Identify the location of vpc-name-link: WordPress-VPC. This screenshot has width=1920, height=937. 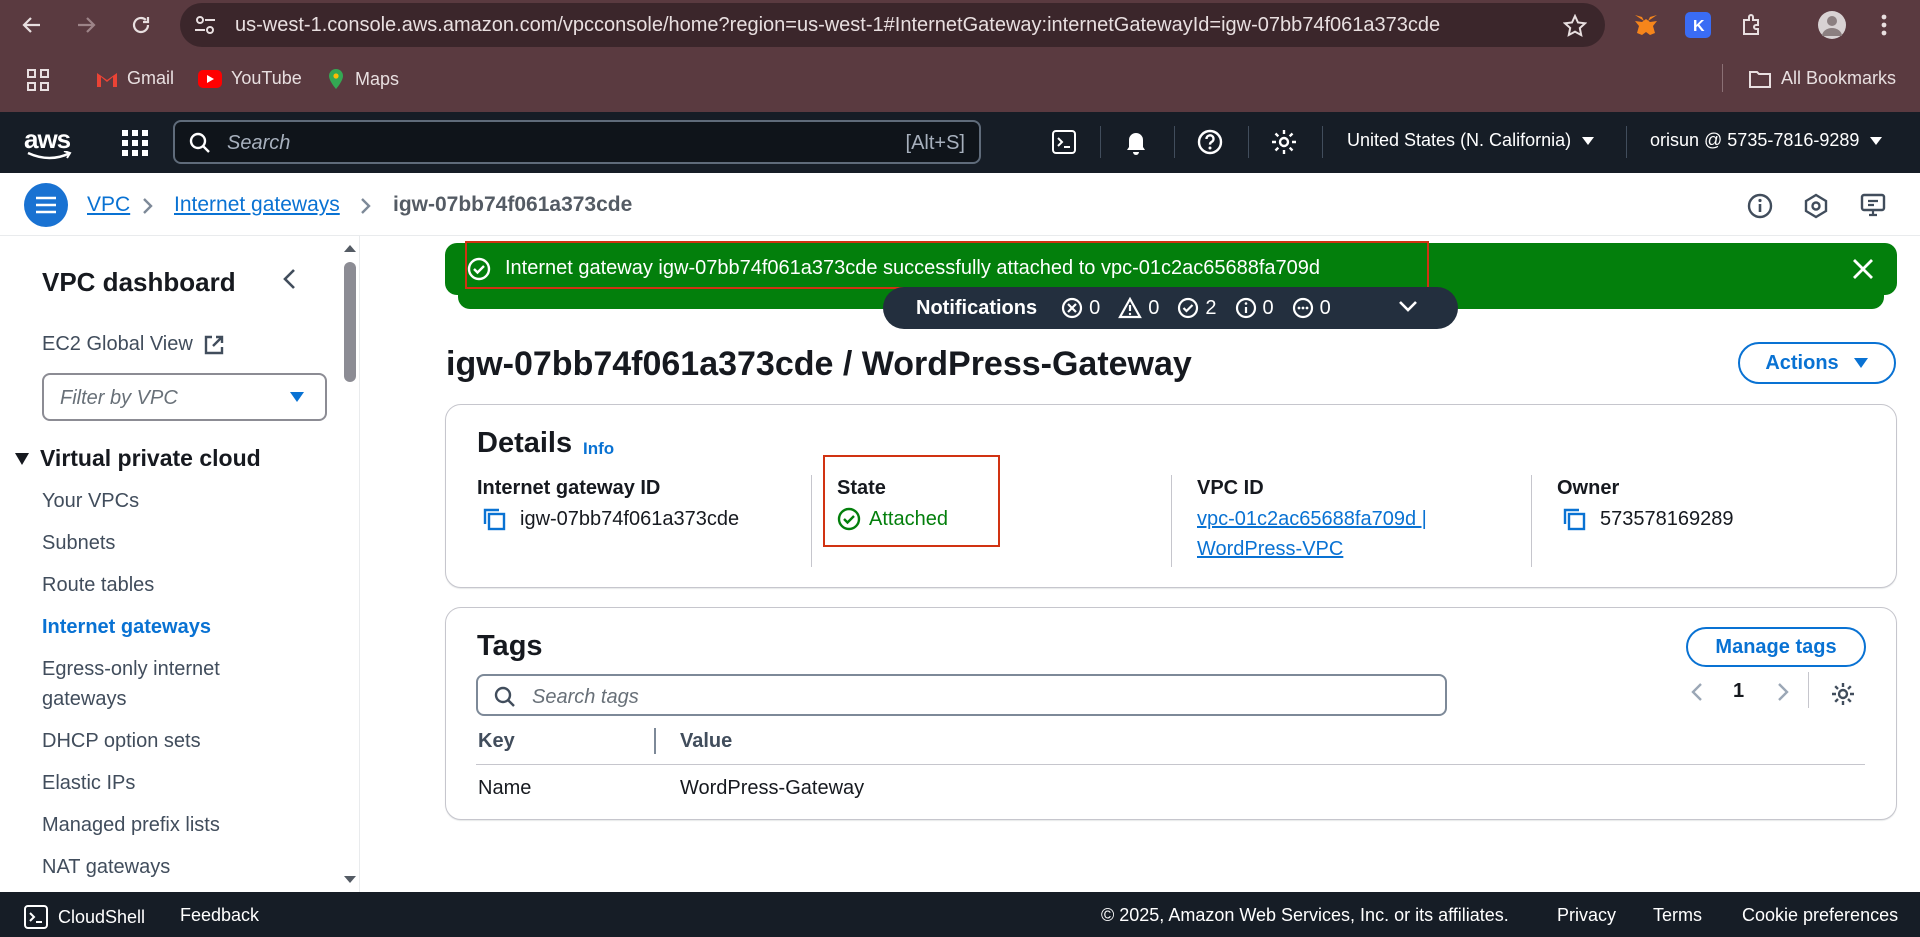
(1270, 549).